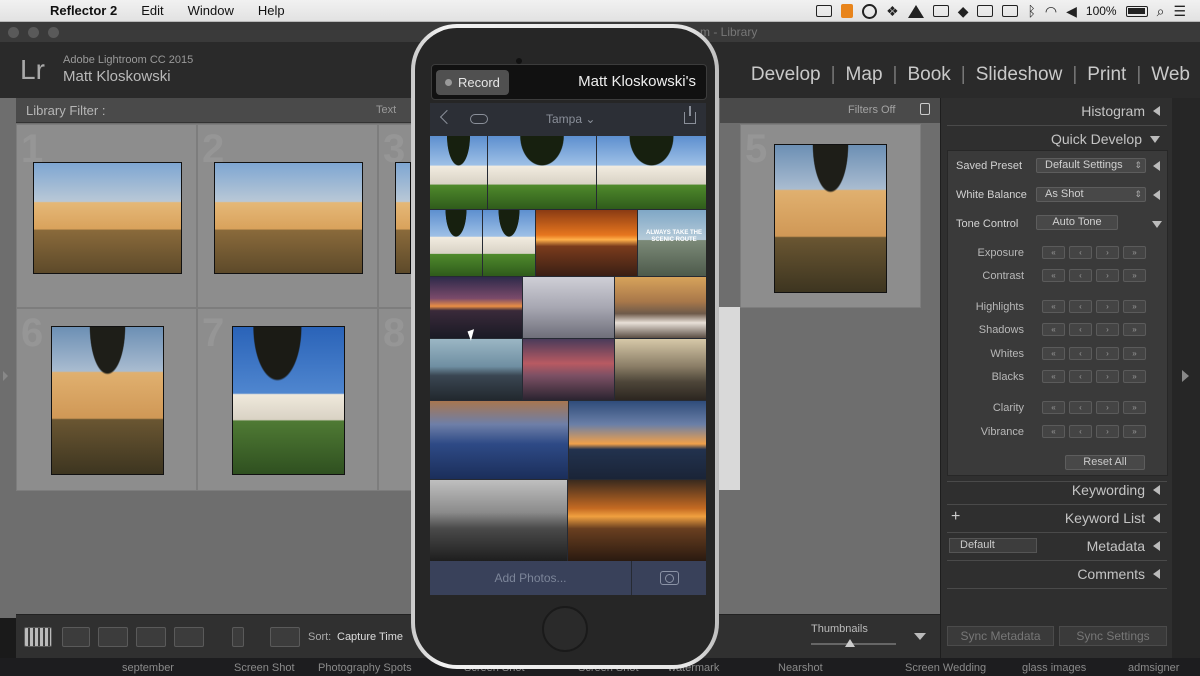 The height and width of the screenshot is (676, 1200). I want to click on blacks-decrease-large: «, so click(1053, 376).